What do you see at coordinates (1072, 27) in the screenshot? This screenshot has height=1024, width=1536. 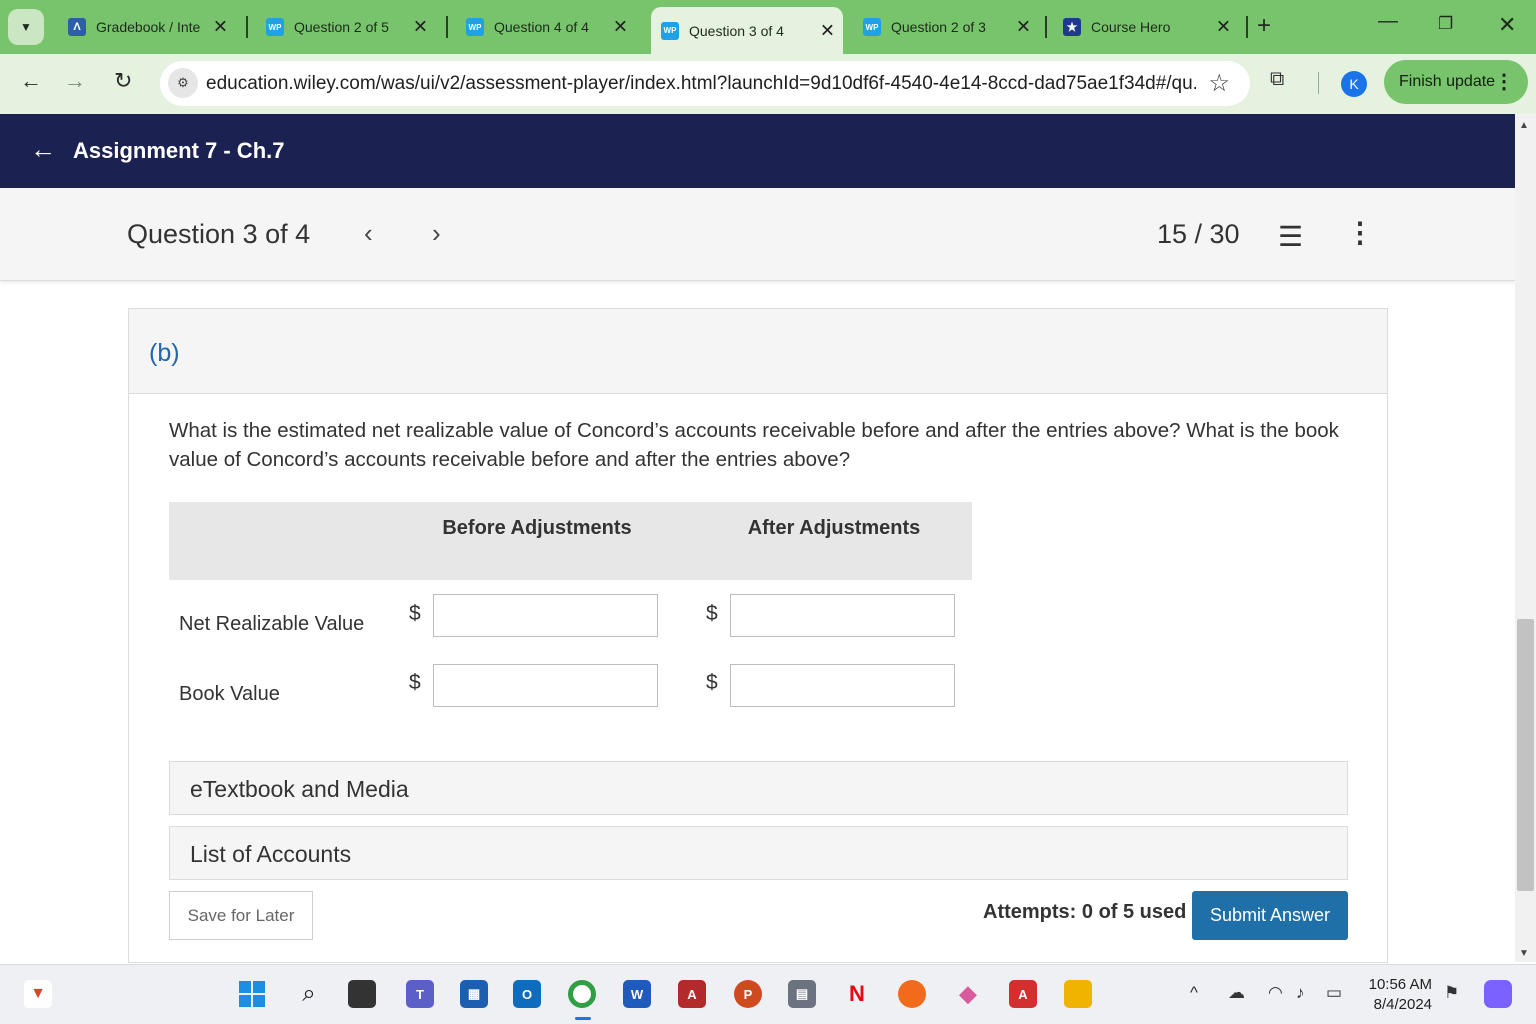 I see `course-hero-favicon-icon: ★` at bounding box center [1072, 27].